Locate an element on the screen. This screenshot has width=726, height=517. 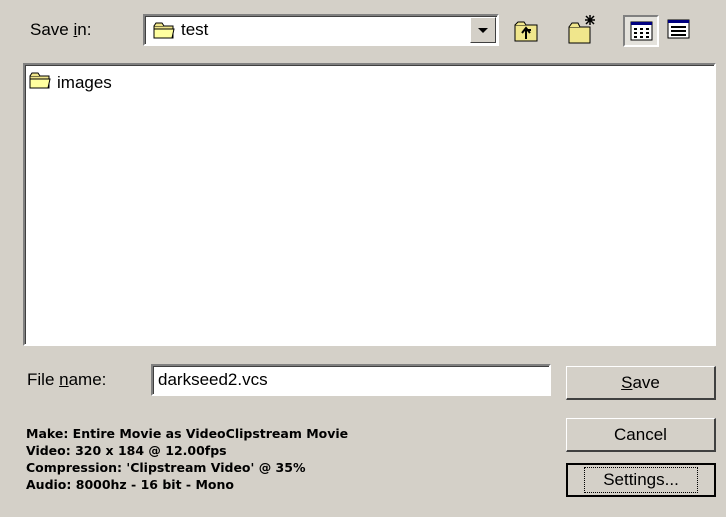
list-item: images is located at coordinates (70, 83).